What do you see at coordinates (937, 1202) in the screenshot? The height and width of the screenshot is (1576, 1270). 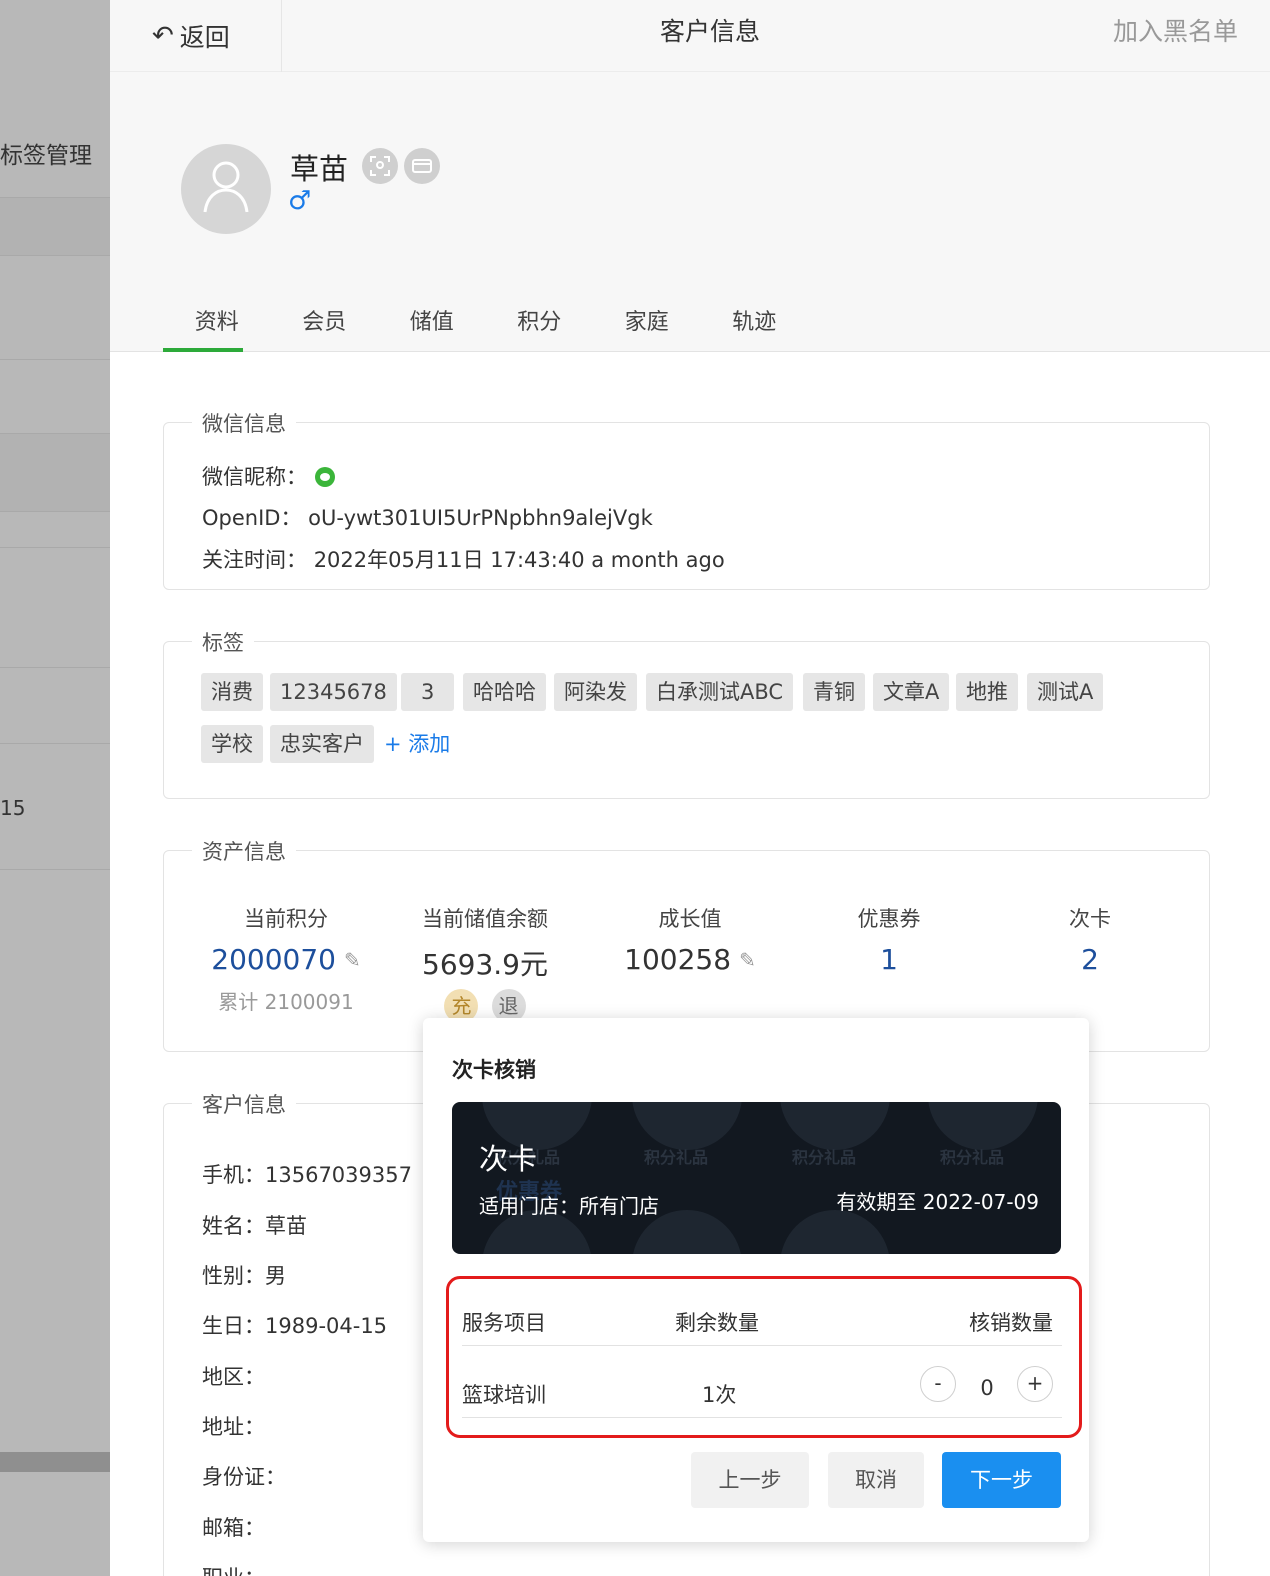 I see `timecard-expiry: 有效期至 2022-07-09` at bounding box center [937, 1202].